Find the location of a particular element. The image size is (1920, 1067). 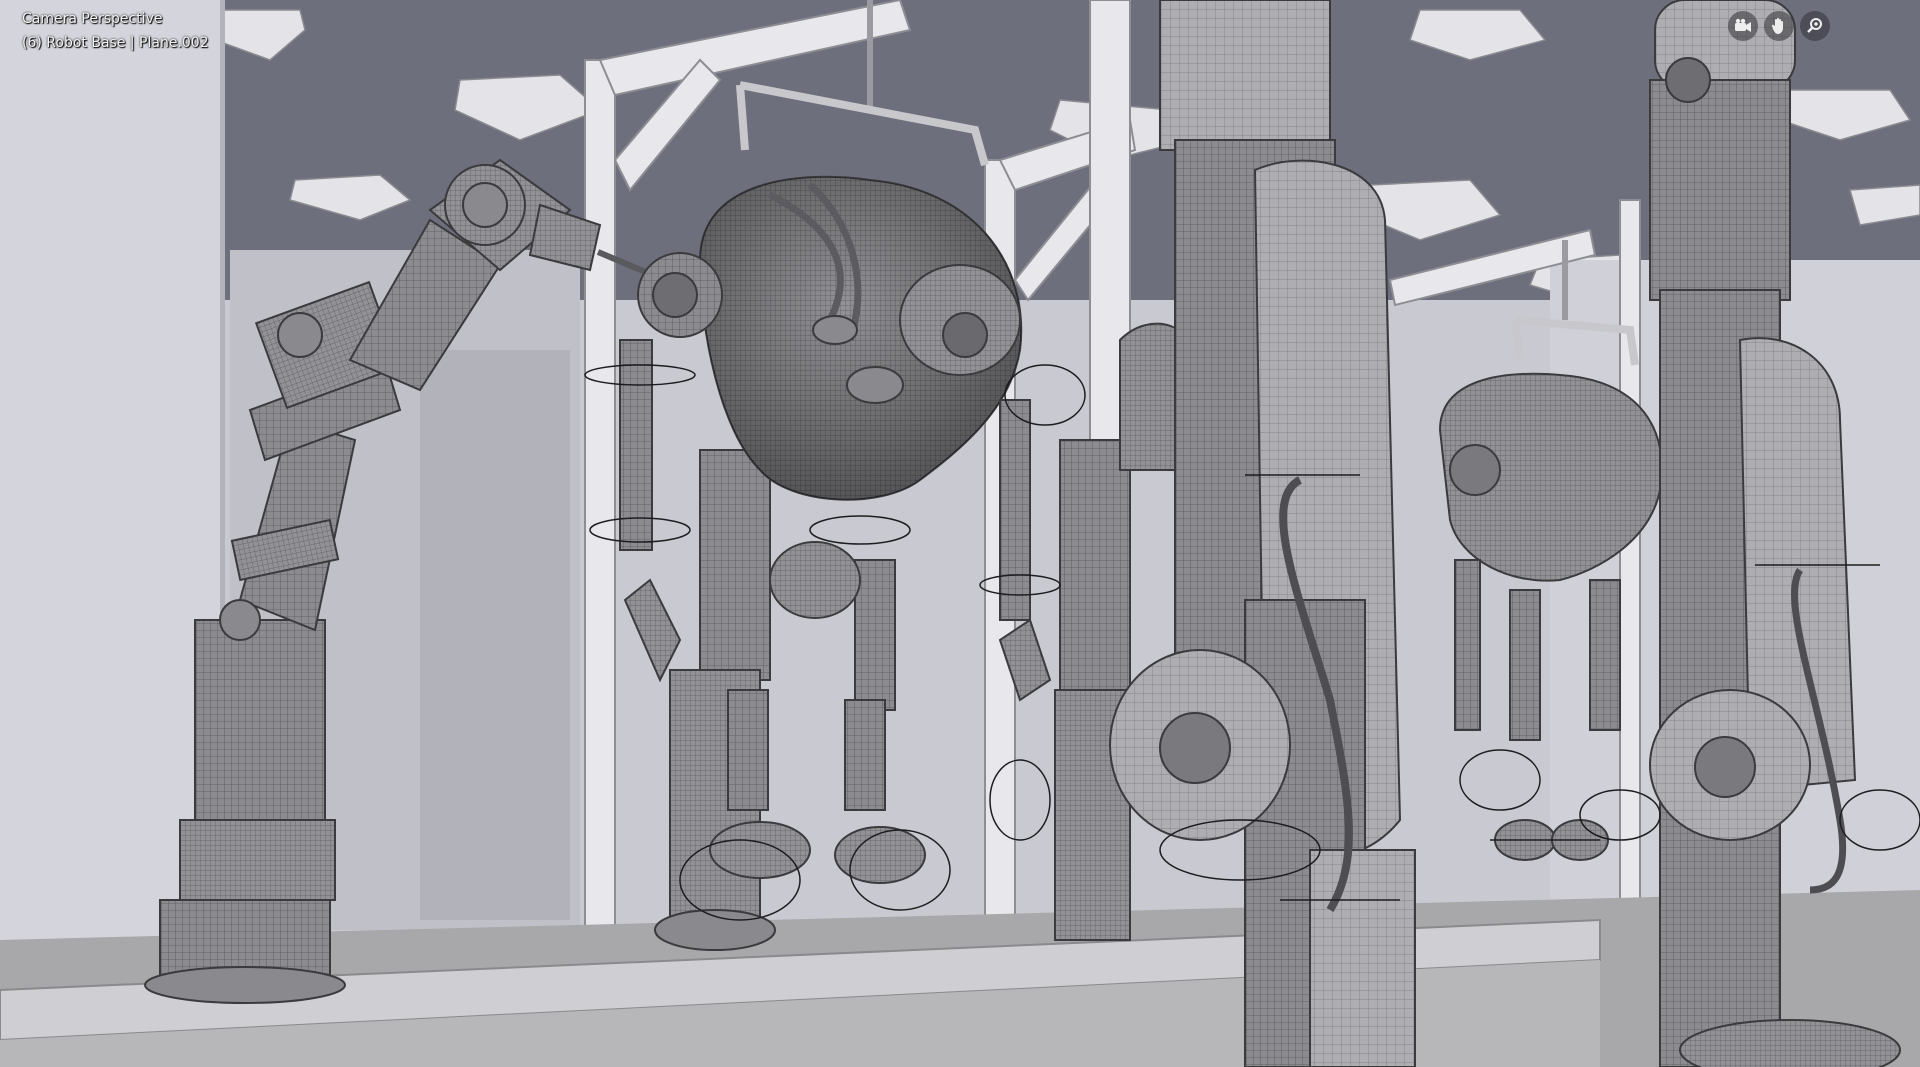

corridor-wall-inner is located at coordinates (495, 635).